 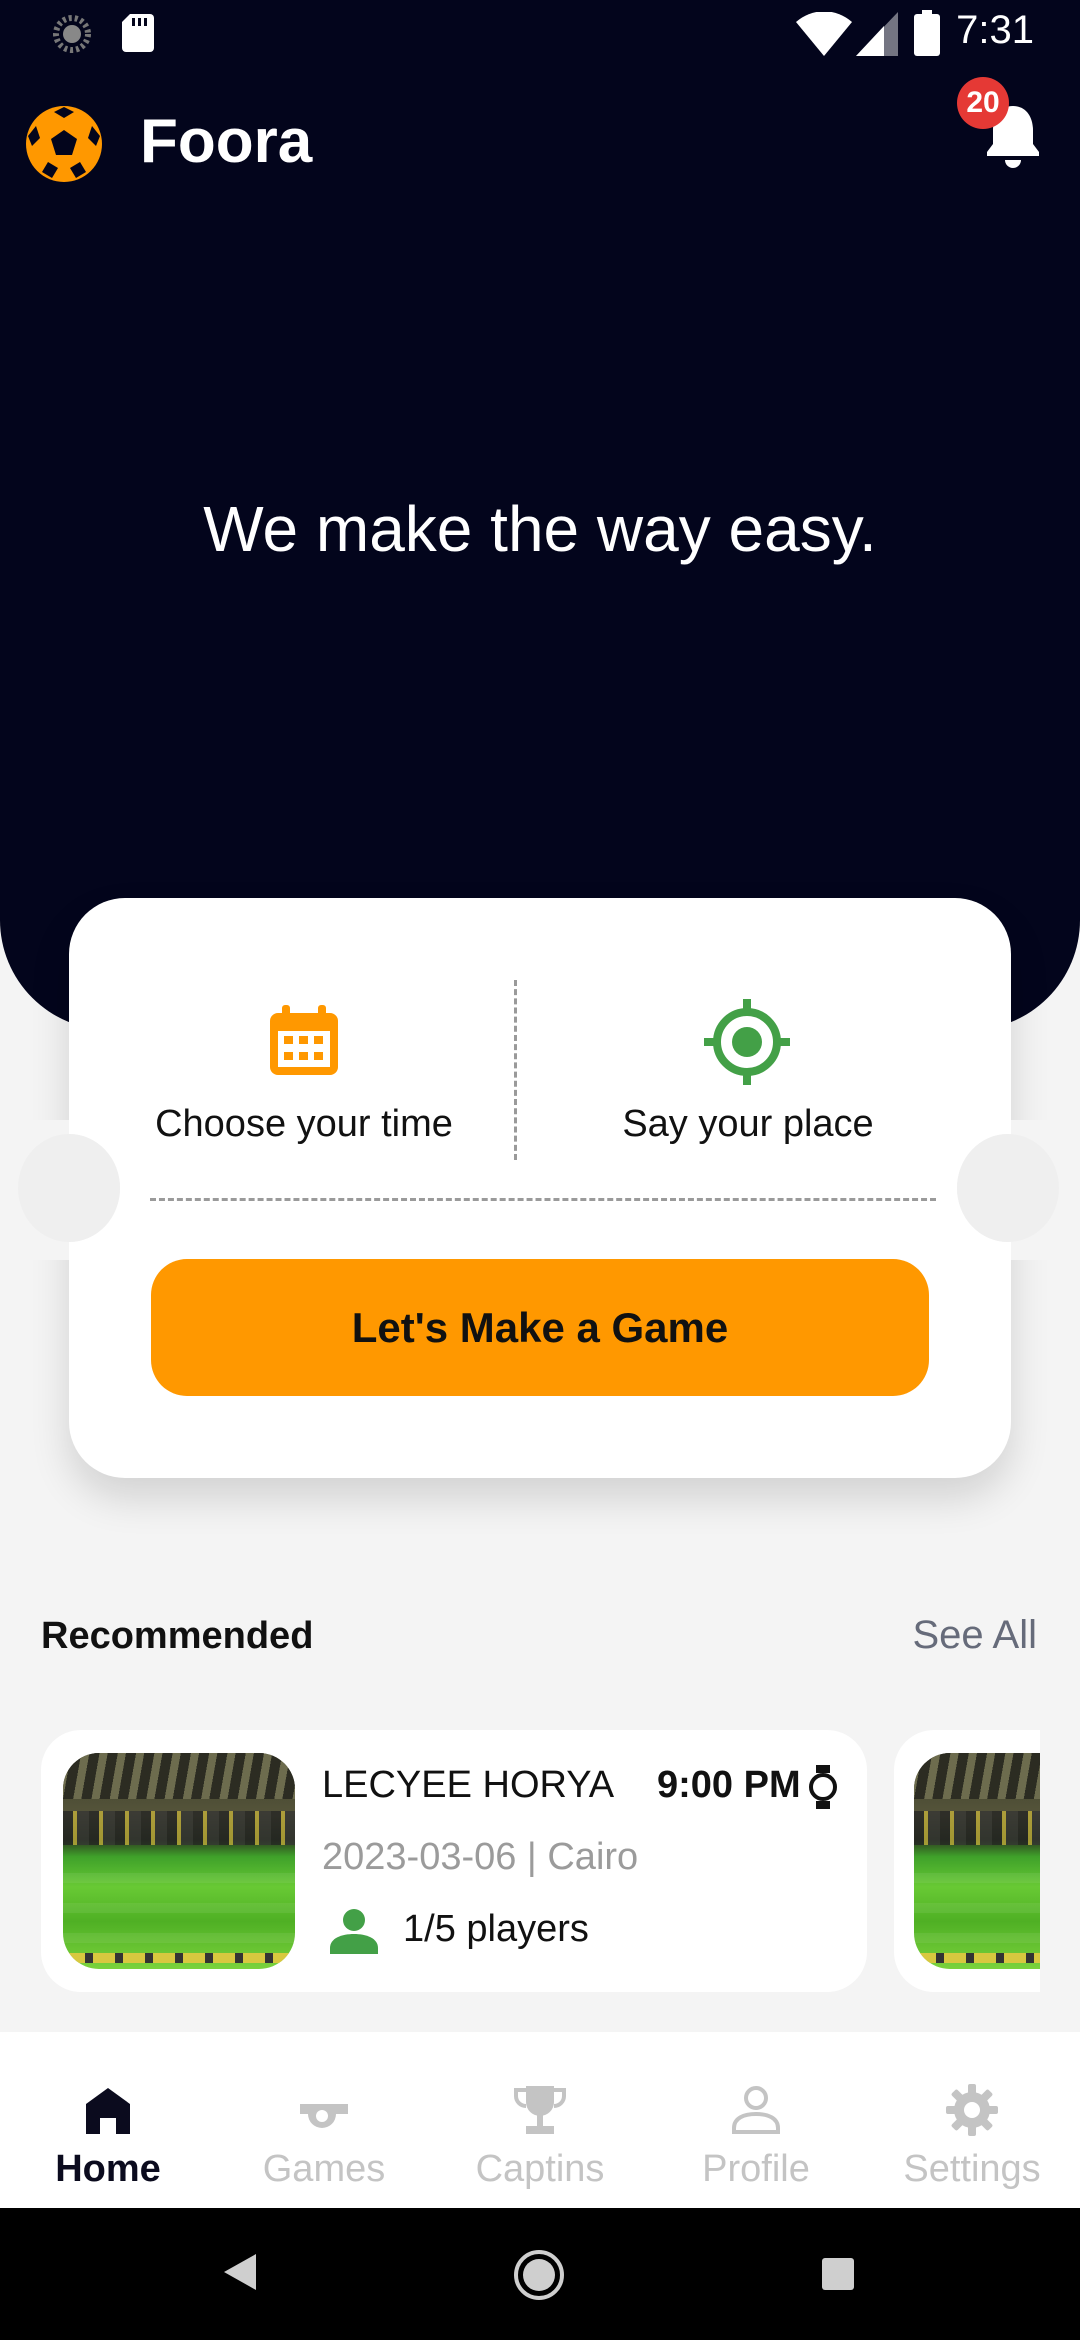 What do you see at coordinates (748, 1124) in the screenshot?
I see `say-place-label: Say your place` at bounding box center [748, 1124].